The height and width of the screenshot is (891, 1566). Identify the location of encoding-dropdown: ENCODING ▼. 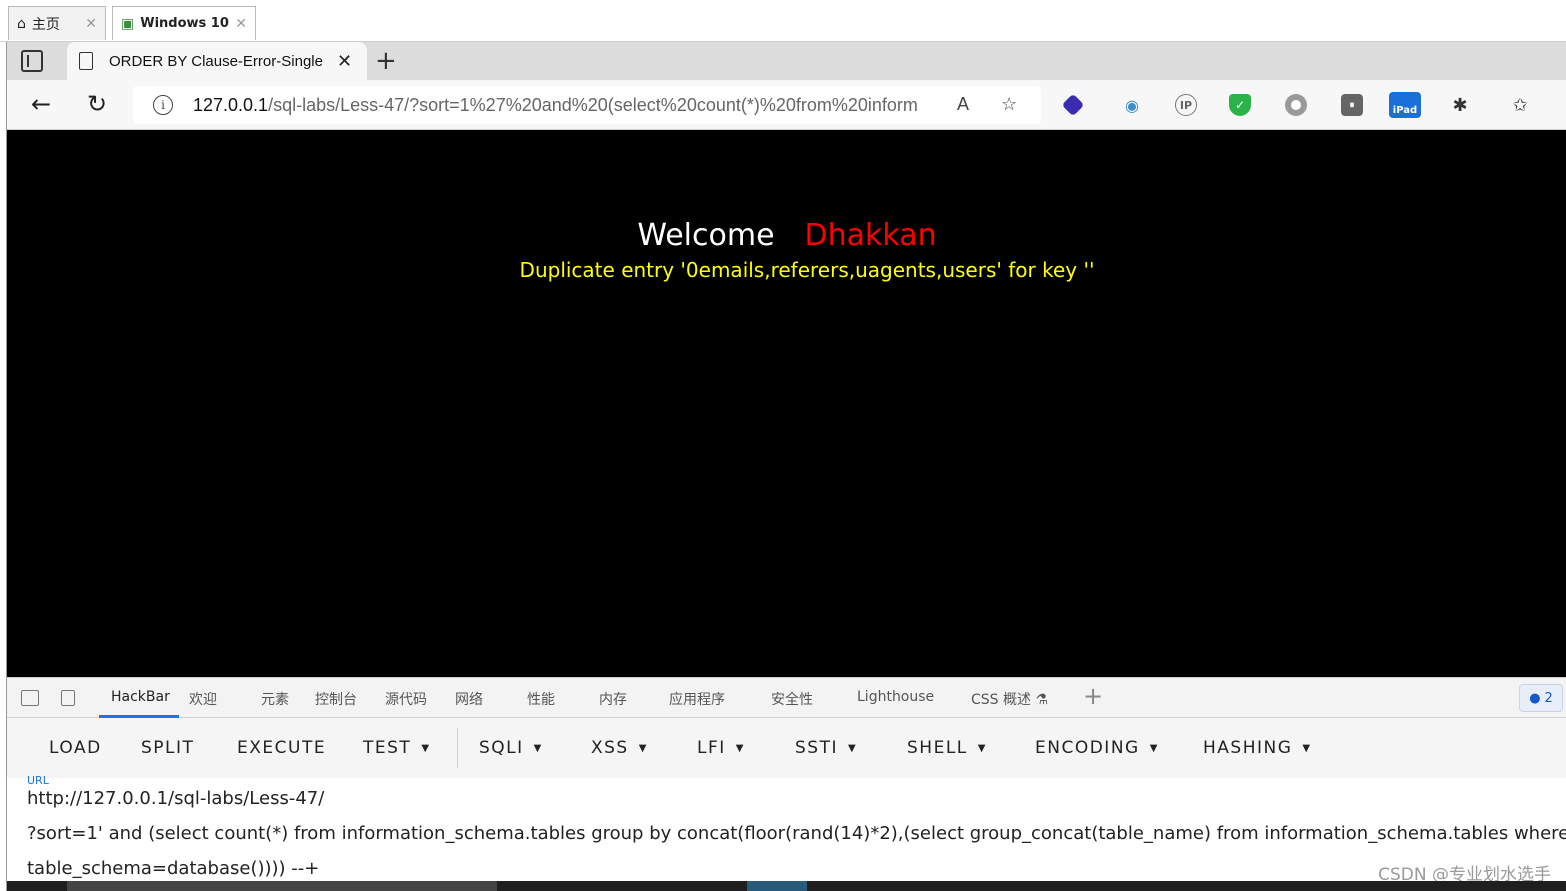
(1097, 748).